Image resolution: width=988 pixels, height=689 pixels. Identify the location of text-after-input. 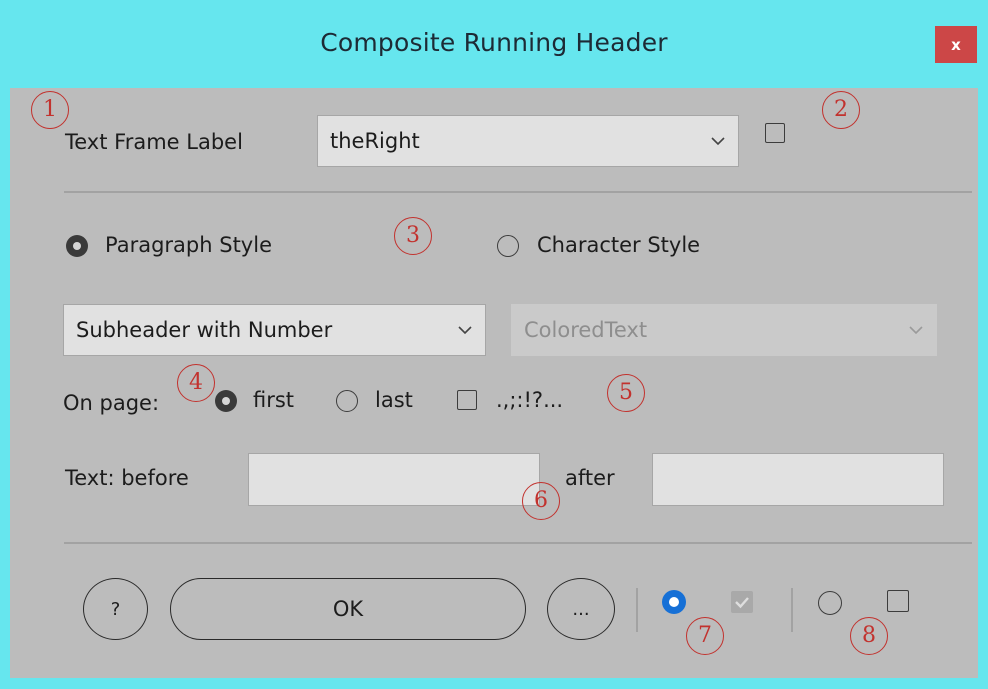
(798, 479).